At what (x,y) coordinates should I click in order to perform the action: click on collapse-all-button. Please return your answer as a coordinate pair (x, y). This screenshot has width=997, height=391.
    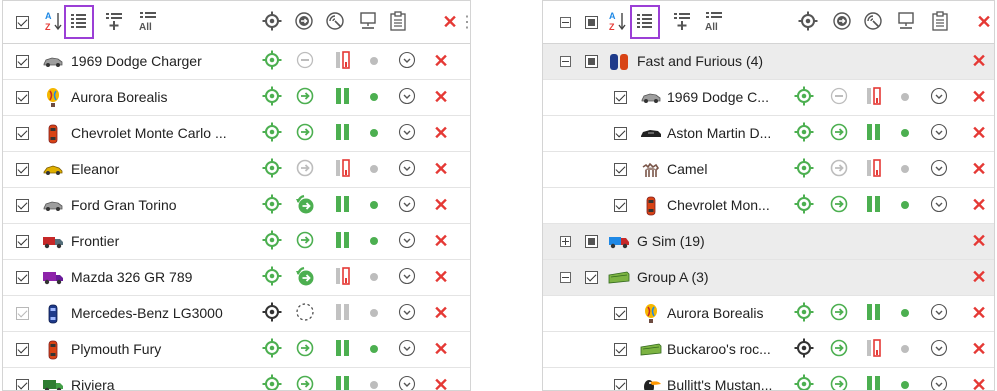
    Looking at the image, I should click on (565, 22).